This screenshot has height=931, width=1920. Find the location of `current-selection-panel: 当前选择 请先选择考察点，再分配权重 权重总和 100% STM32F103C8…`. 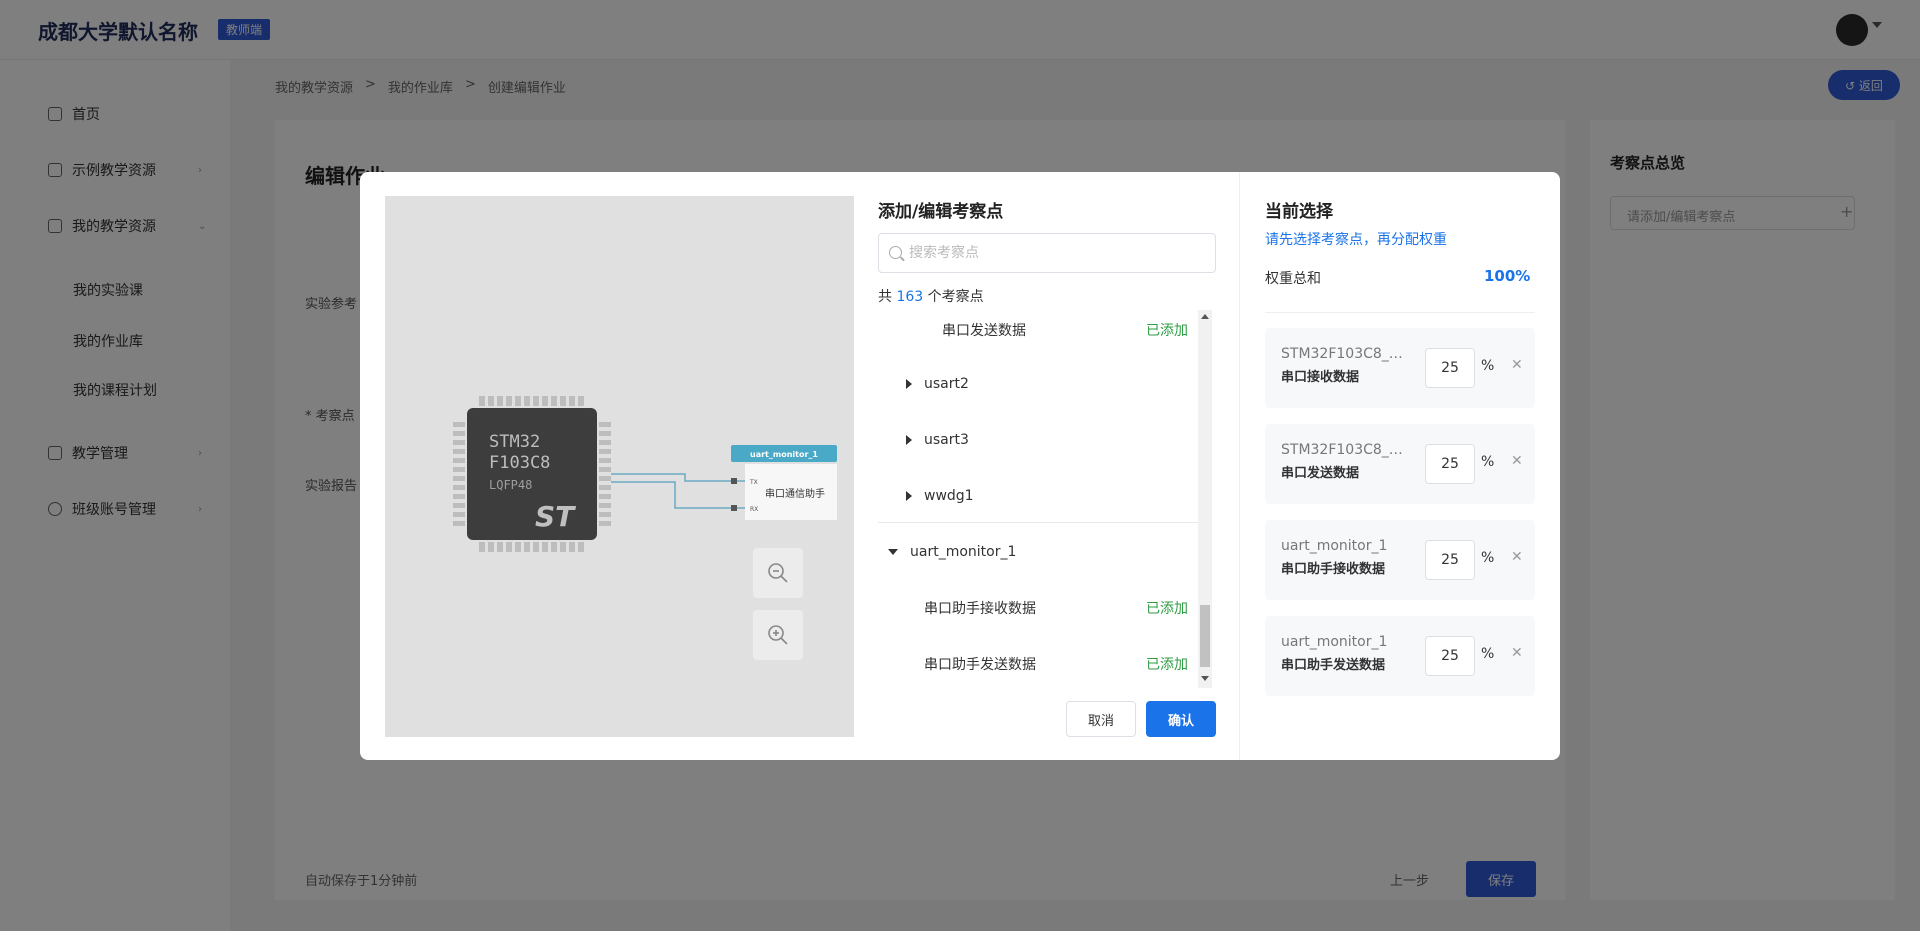

current-selection-panel: 当前选择 请先选择考察点，再分配权重 权重总和 100% STM32F103C8… is located at coordinates (1400, 466).